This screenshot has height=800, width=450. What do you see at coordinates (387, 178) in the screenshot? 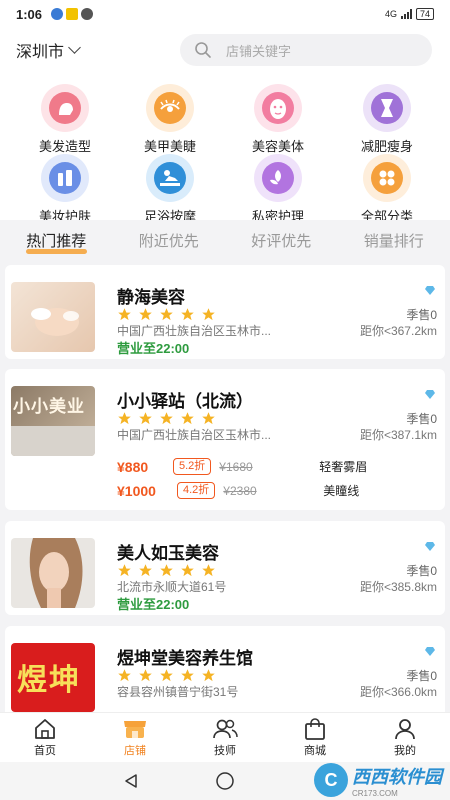
I see `all-categories-icon` at bounding box center [387, 178].